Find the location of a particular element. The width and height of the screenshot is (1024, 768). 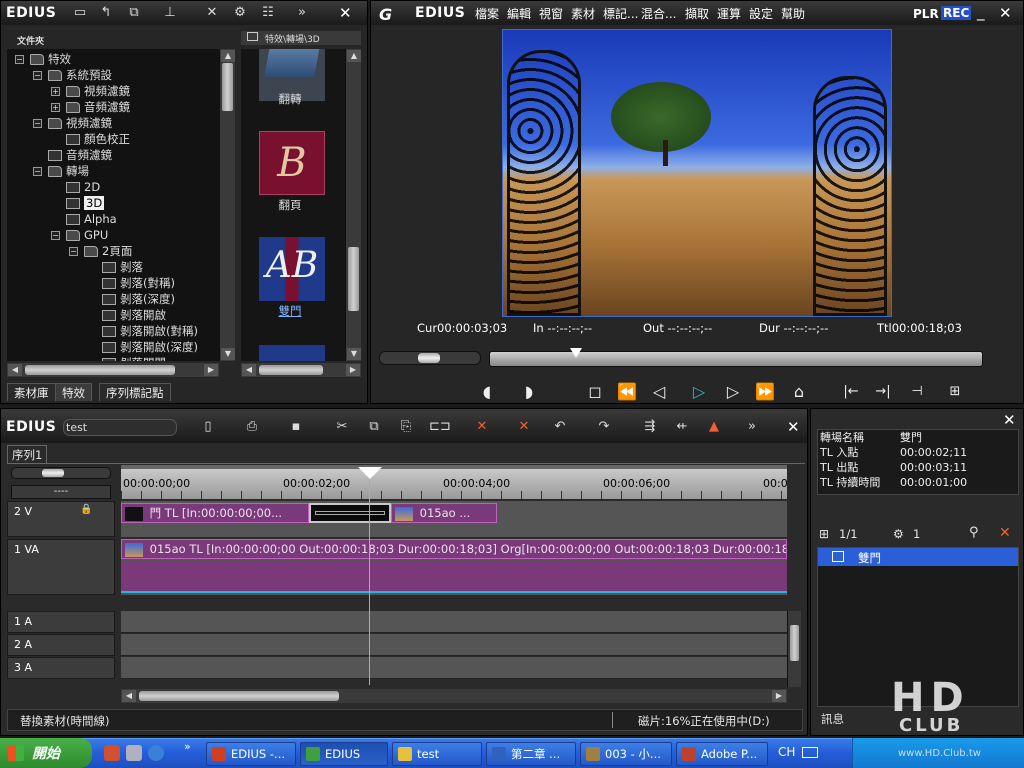

new-folder-icon: ▭ is located at coordinates (80, 13).